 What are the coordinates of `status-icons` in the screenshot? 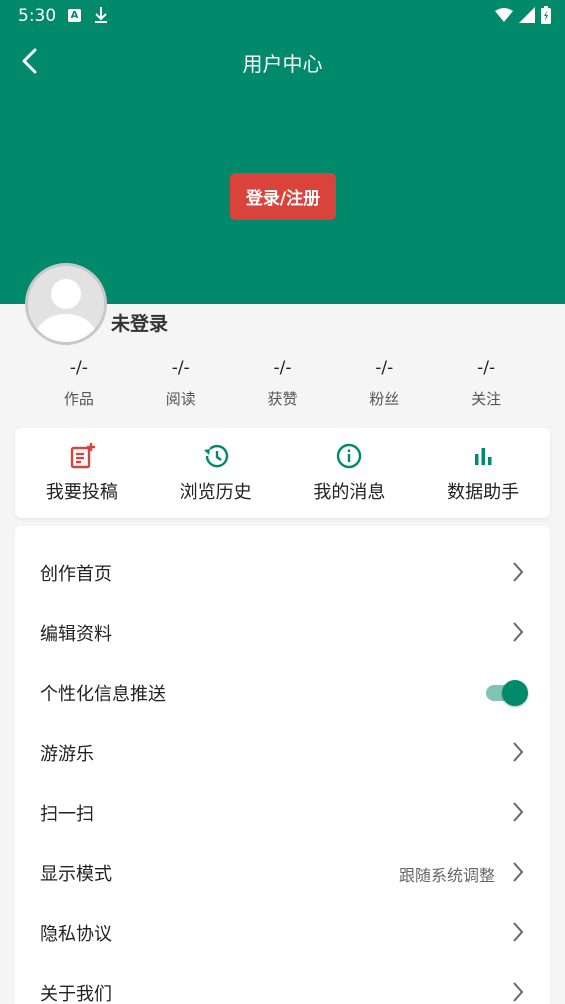 It's located at (523, 15).